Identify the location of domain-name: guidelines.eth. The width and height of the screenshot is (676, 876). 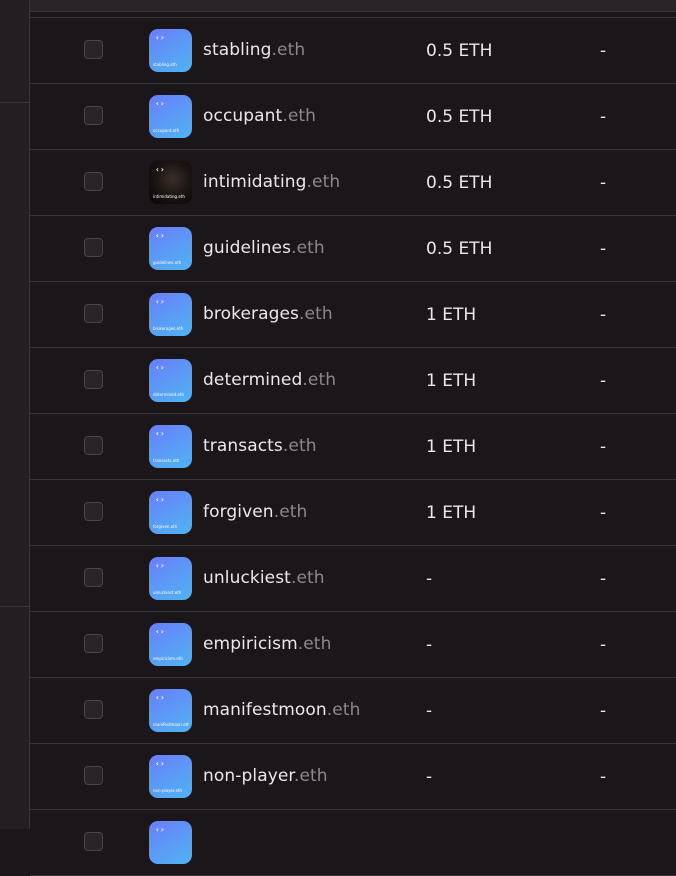
(264, 248).